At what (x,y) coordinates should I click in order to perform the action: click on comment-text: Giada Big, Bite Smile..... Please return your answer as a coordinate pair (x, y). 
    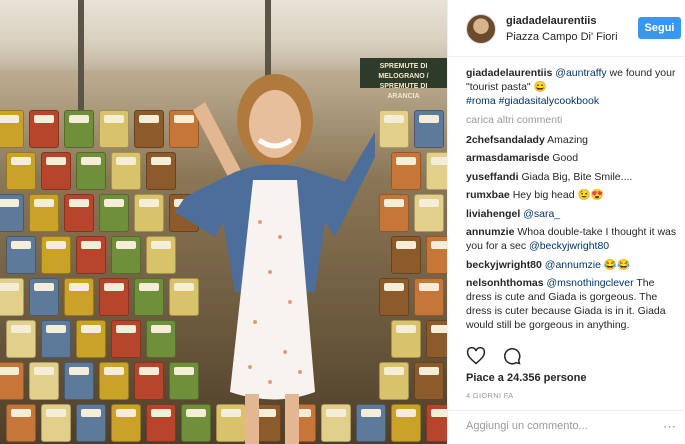
    Looking at the image, I should click on (577, 176).